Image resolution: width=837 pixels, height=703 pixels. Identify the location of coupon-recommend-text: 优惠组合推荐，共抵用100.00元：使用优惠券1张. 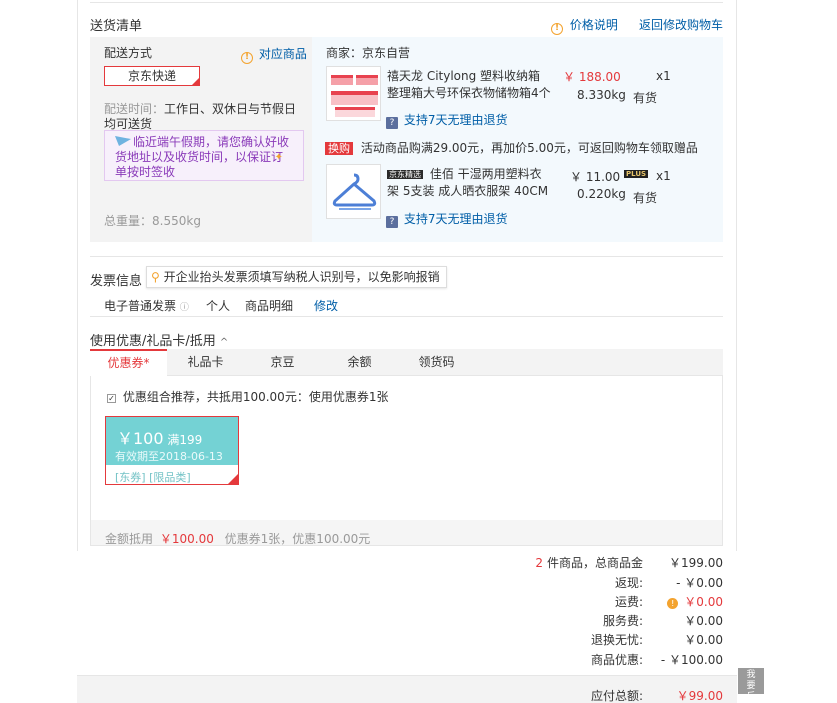
(255, 397).